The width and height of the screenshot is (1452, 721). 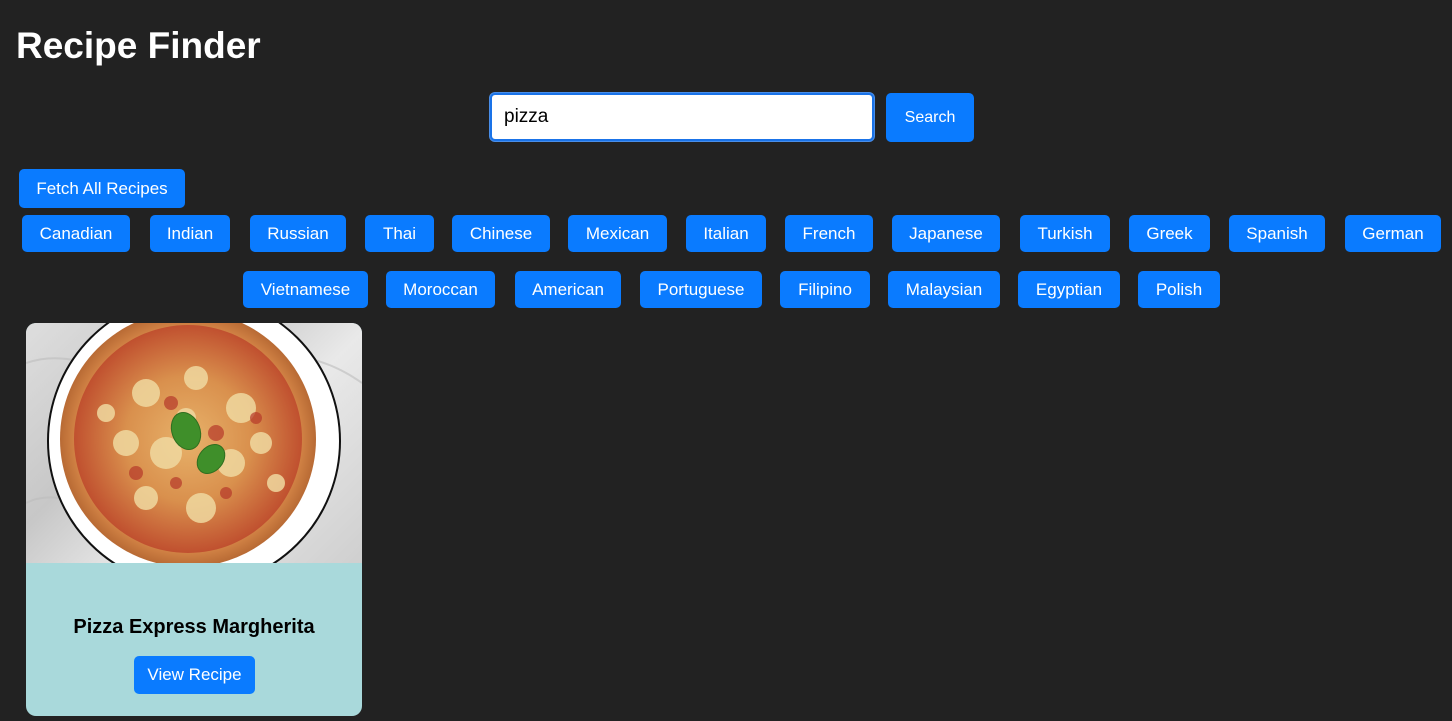 What do you see at coordinates (946, 233) in the screenshot?
I see `area-button-japanese: Japanese` at bounding box center [946, 233].